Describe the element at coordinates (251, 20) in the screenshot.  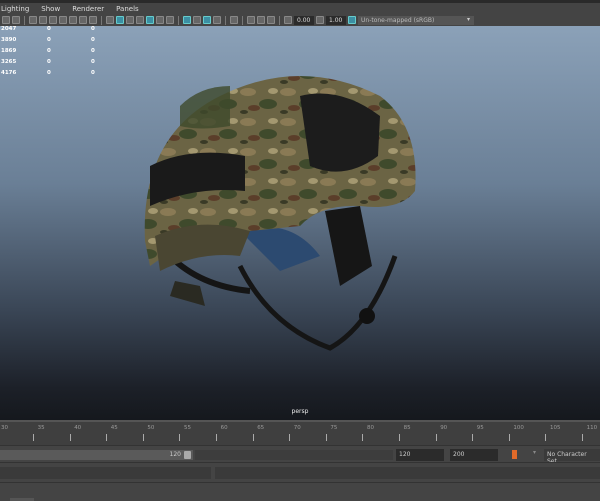
I see `xray-icon` at that location.